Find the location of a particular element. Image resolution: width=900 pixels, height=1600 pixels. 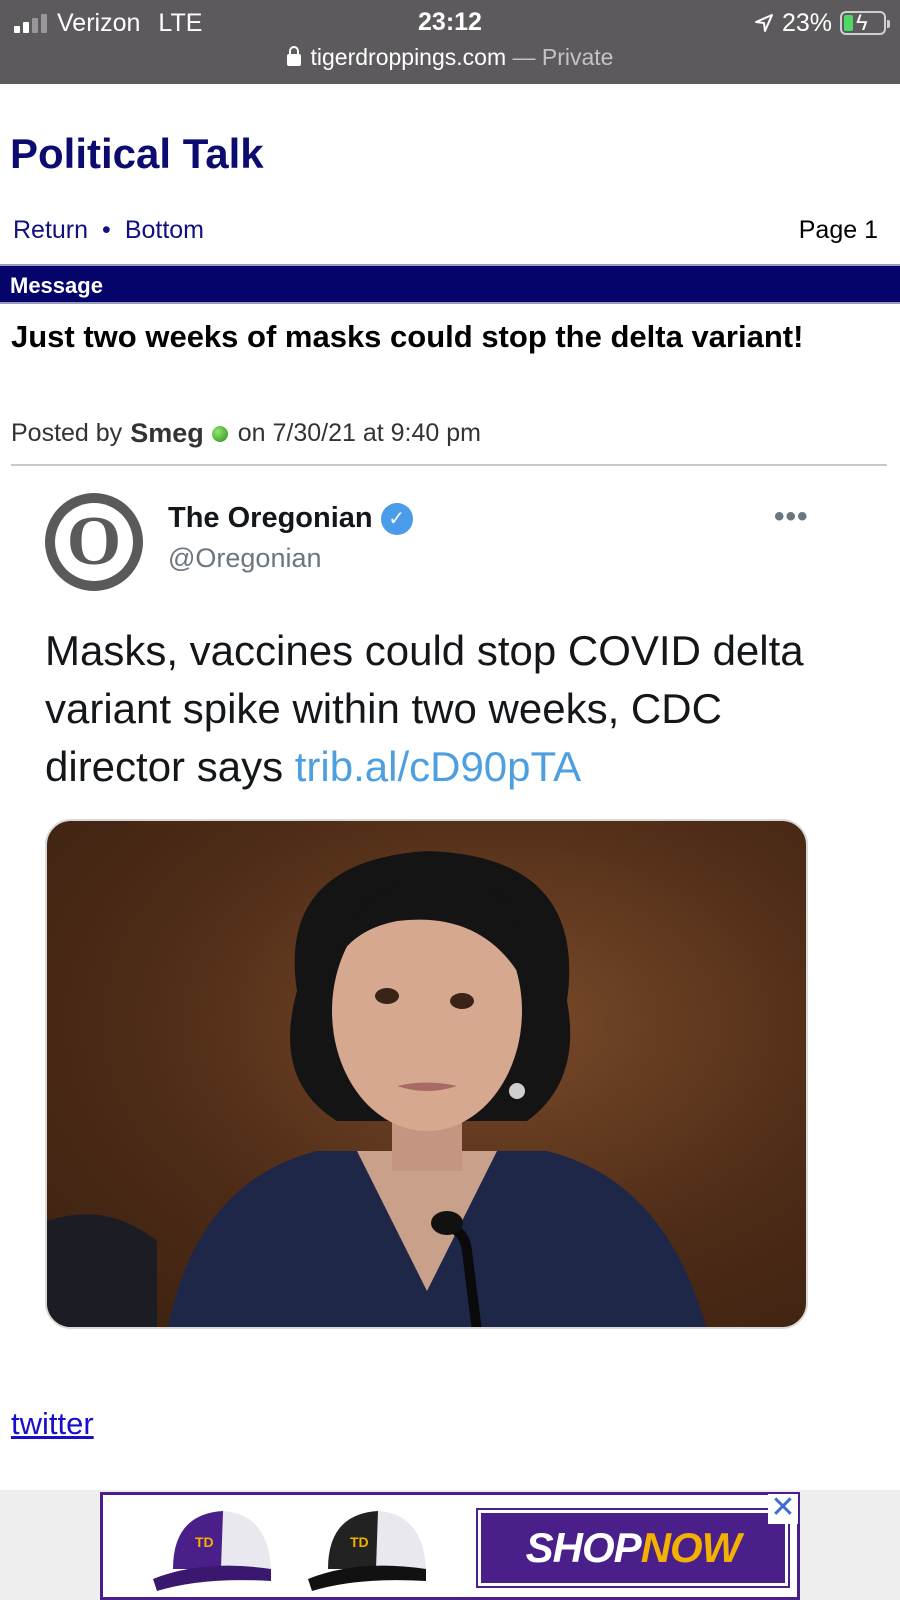

tweet-avatar: O is located at coordinates (94, 542).